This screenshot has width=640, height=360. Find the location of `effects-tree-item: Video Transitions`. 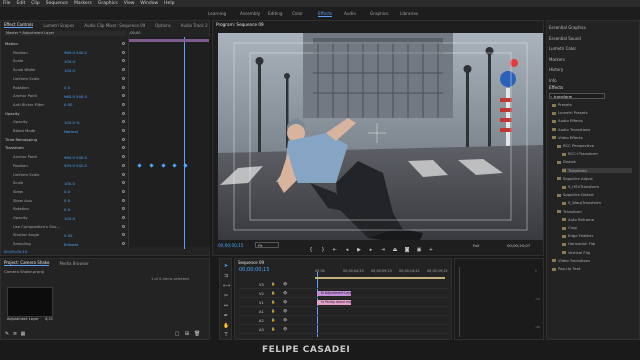

effects-tree-item: Video Transitions is located at coordinates (571, 260).